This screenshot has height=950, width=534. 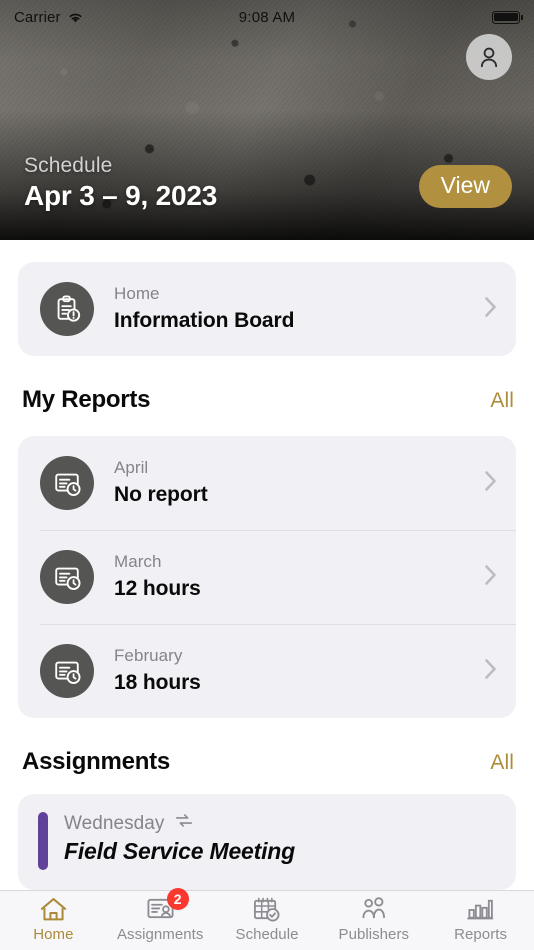 I want to click on battery-full-icon, so click(x=507, y=17).